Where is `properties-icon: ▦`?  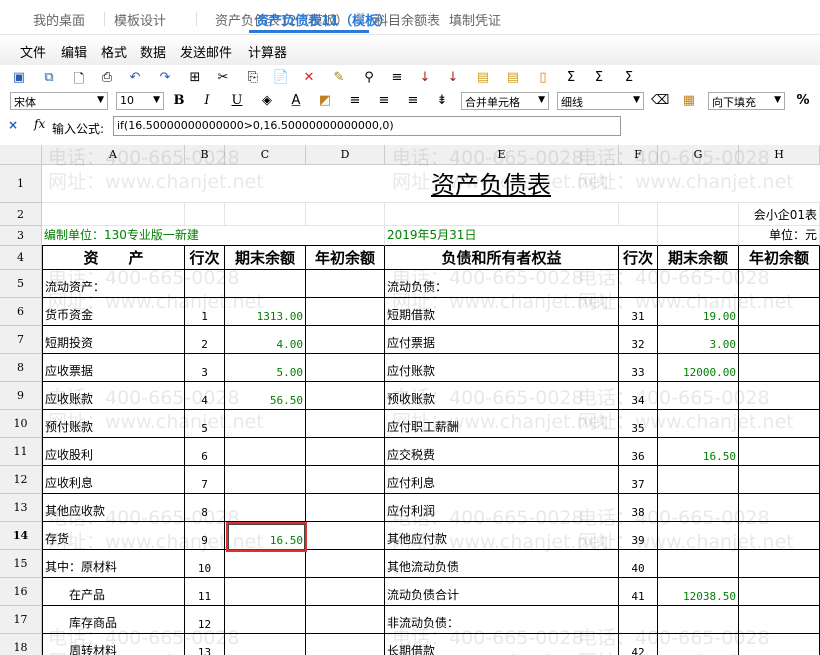 properties-icon: ▦ is located at coordinates (689, 100).